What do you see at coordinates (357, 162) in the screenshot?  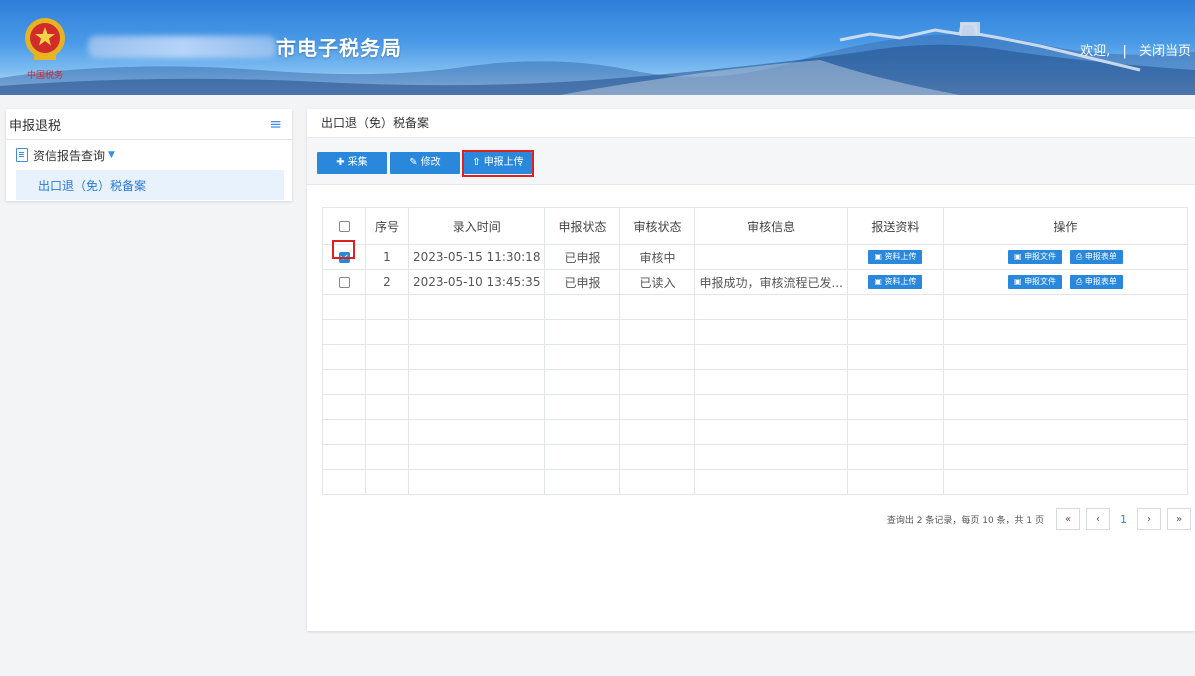 I see `collect-label: 采集` at bounding box center [357, 162].